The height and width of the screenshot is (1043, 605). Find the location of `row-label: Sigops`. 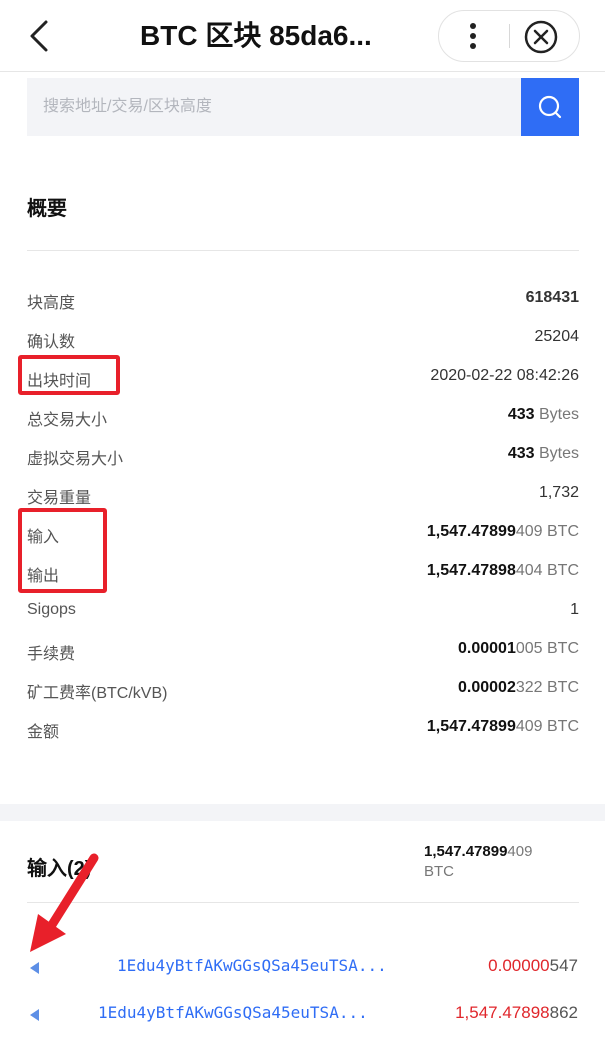

row-label: Sigops is located at coordinates (51, 609).